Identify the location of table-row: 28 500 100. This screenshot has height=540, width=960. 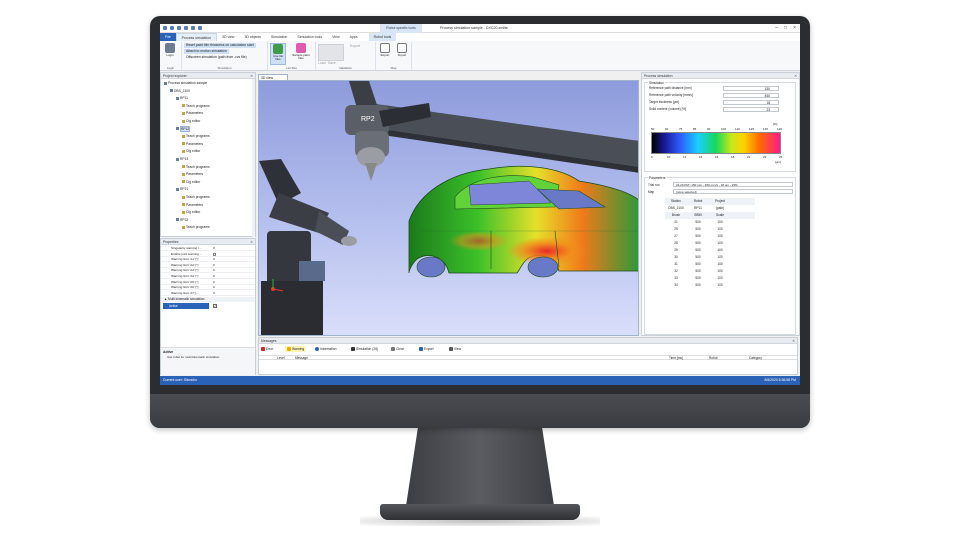
(710, 243).